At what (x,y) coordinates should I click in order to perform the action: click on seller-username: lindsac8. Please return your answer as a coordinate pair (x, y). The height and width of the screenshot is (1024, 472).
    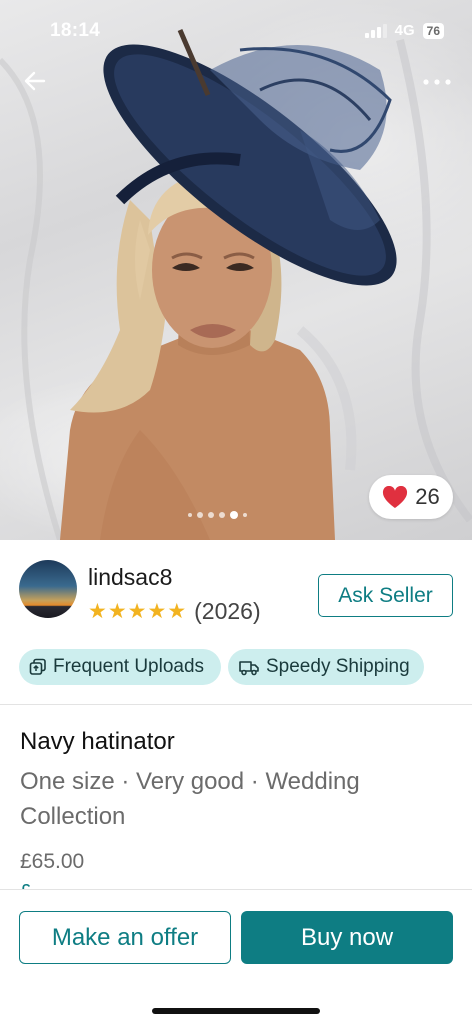
    Looking at the image, I should click on (130, 577).